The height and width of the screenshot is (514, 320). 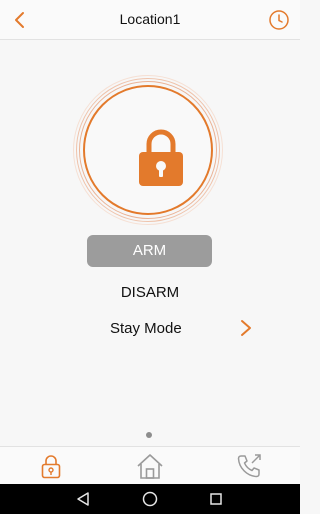 What do you see at coordinates (146, 328) in the screenshot?
I see `stay-mode-label: Stay Mode` at bounding box center [146, 328].